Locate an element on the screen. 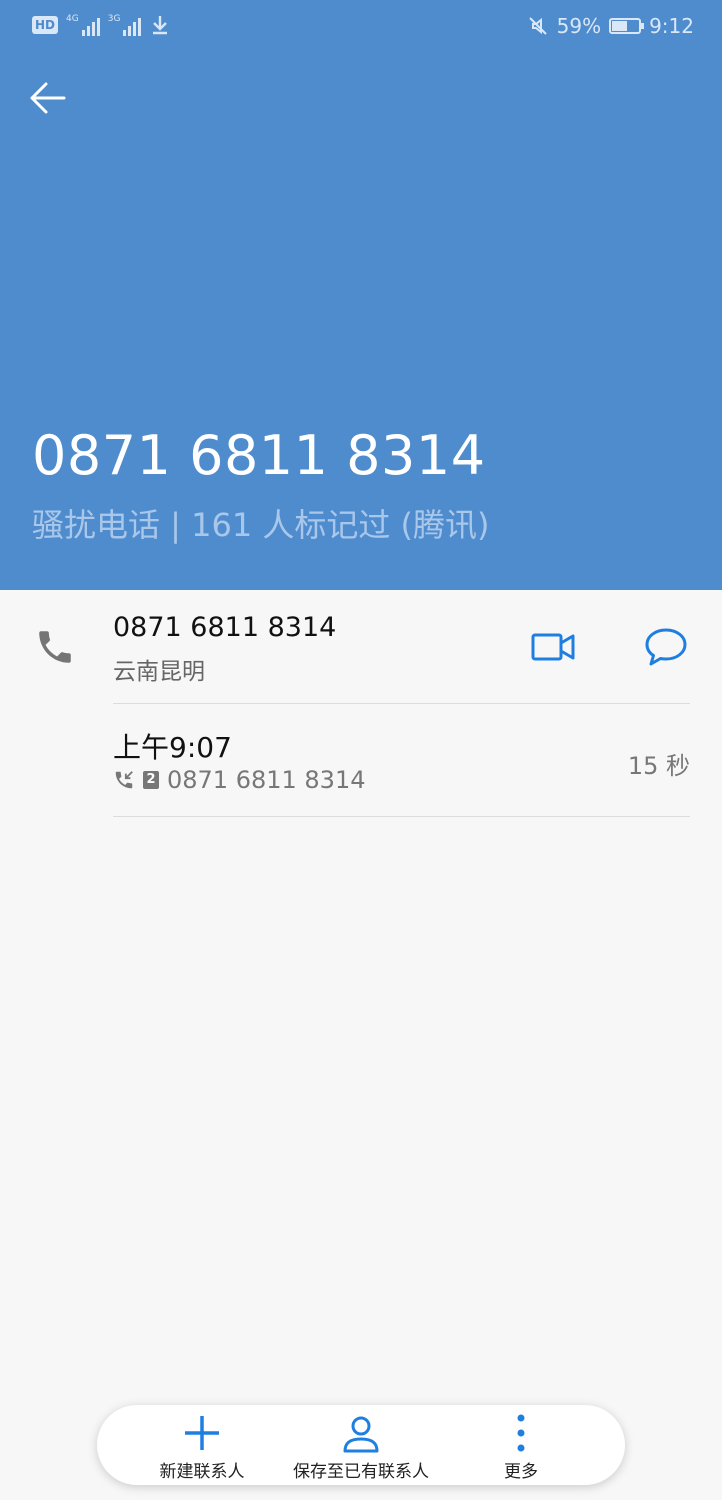  battery-percent: 59% is located at coordinates (579, 26).